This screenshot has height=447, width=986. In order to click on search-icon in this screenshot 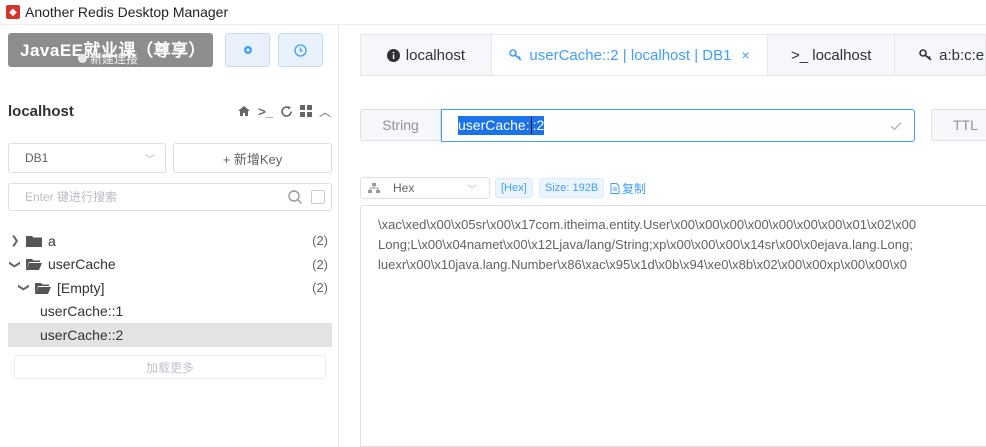, I will do `click(295, 197)`.